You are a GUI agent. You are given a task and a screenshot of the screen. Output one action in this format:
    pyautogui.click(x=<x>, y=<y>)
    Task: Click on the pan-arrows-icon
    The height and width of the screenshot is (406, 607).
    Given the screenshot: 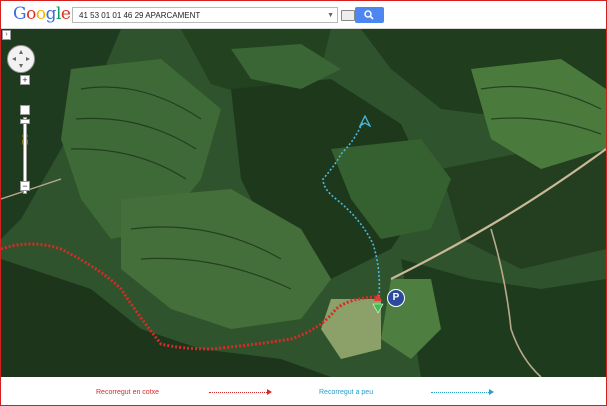 What is the action you would take?
    pyautogui.click(x=21, y=59)
    